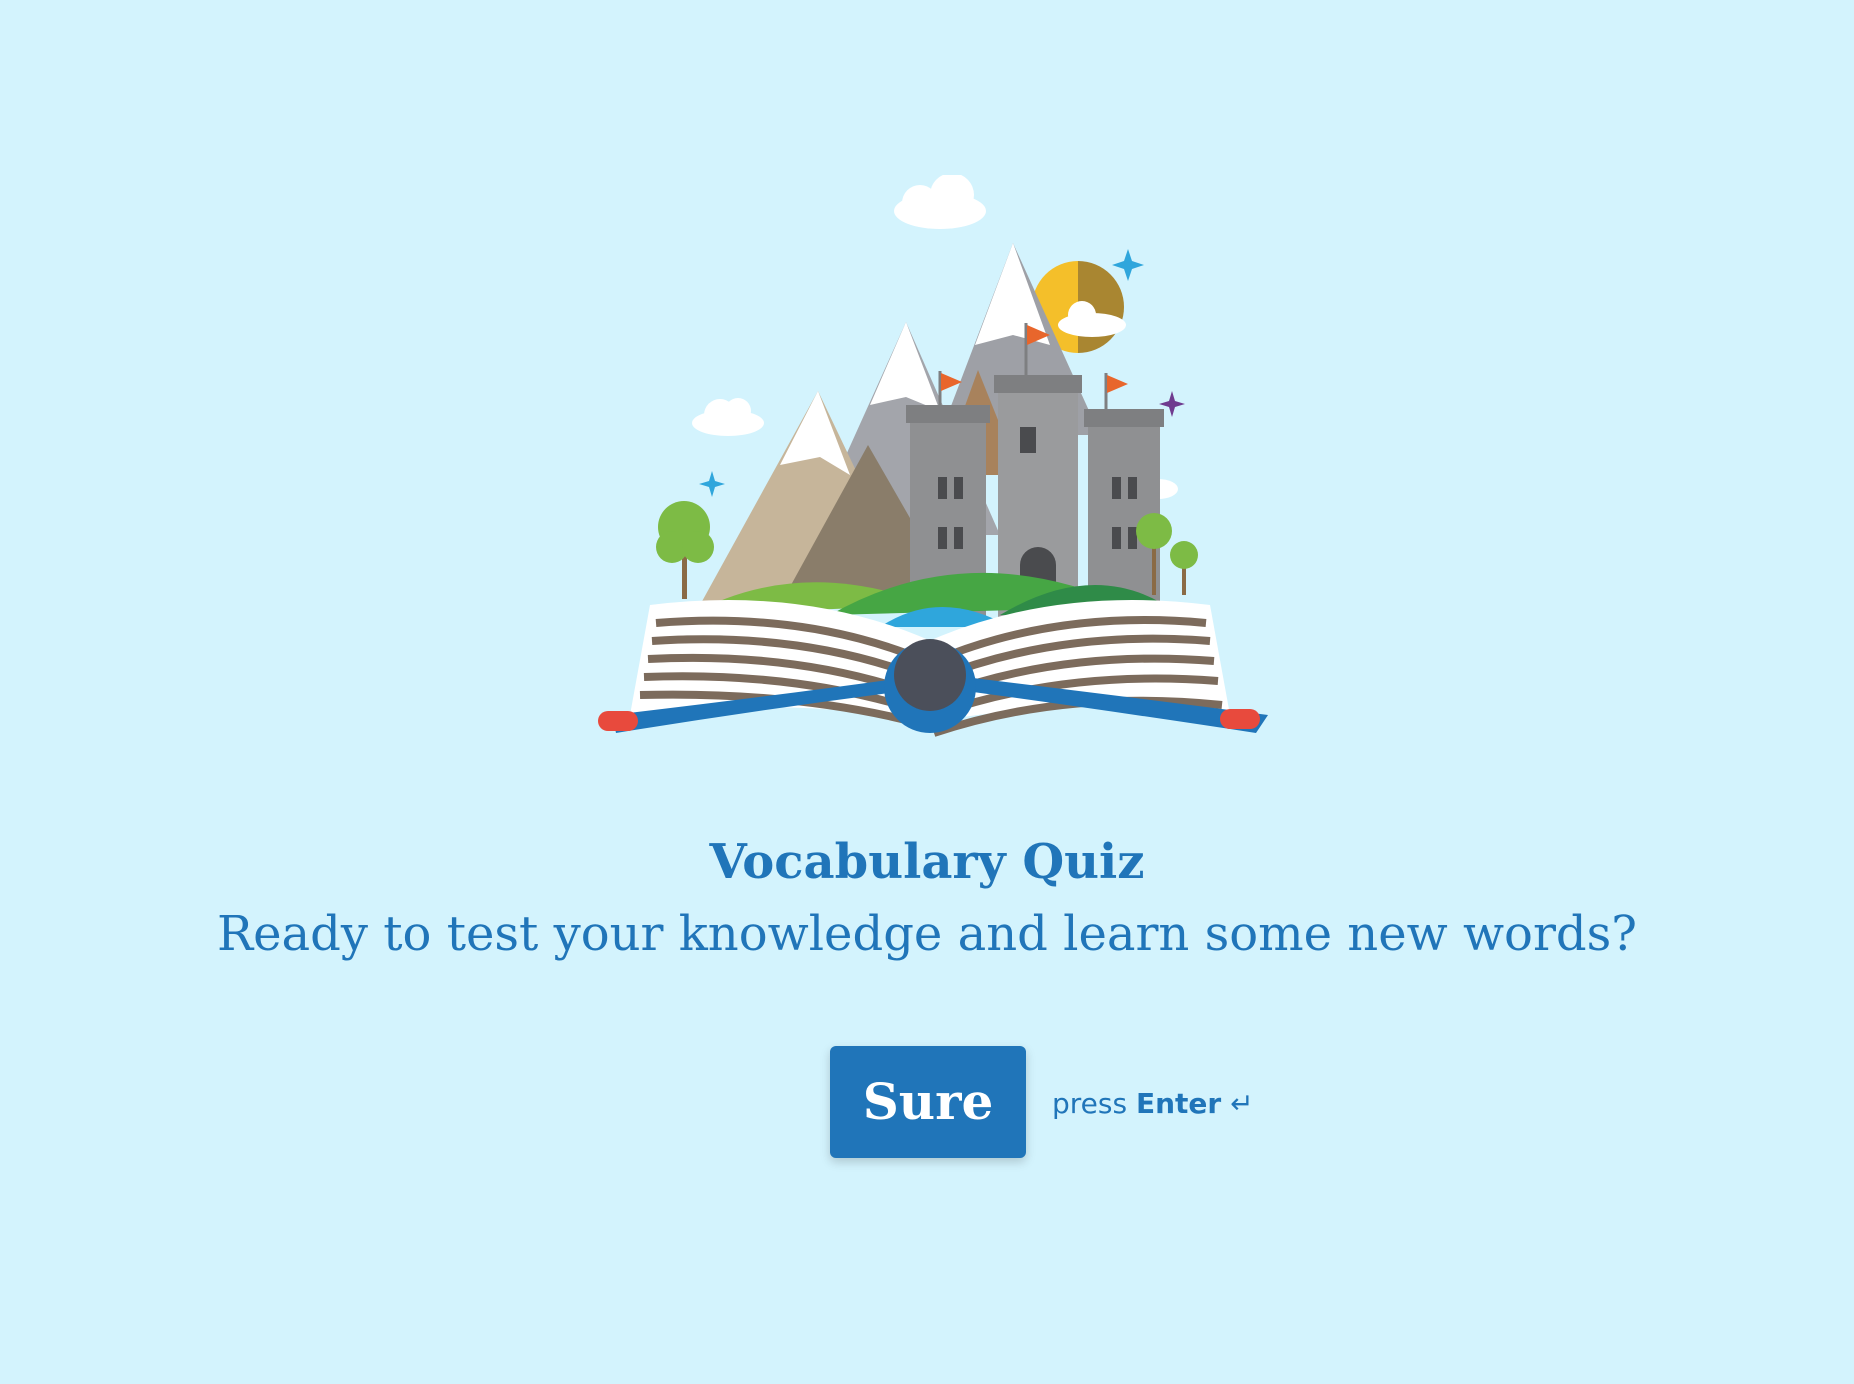  I want to click on keyboard-hint: press Enter ↵, so click(1153, 1104).